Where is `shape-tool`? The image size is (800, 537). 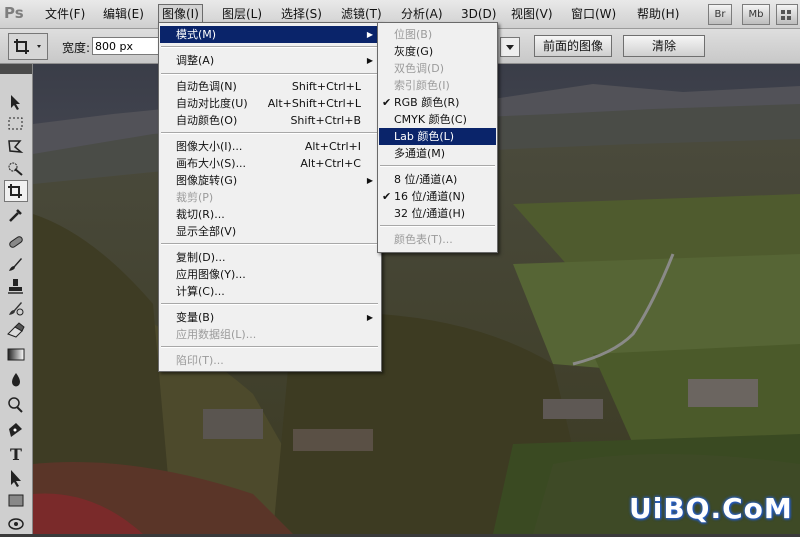 shape-tool is located at coordinates (16, 500).